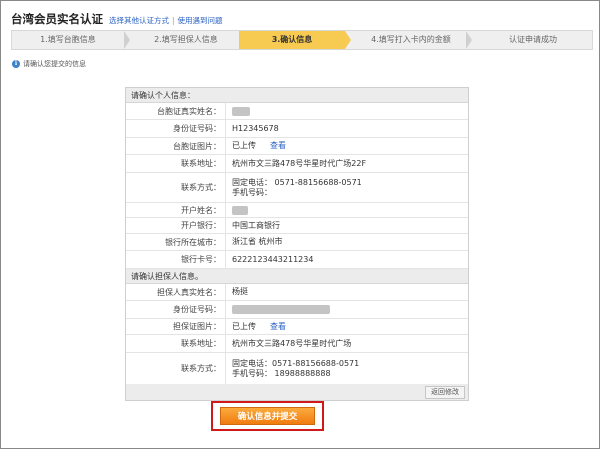 This screenshot has width=600, height=449. I want to click on label-guarantor-address: 联系地址：, so click(176, 343).